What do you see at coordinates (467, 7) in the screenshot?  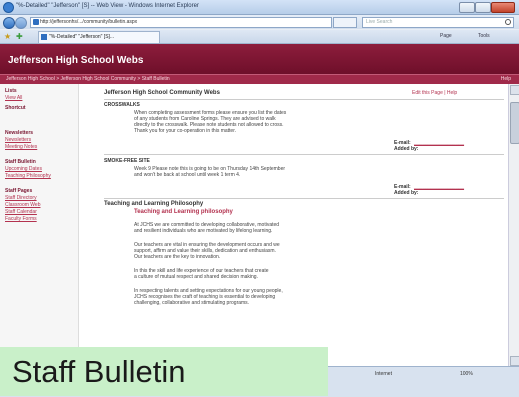 I see `minimize-button` at bounding box center [467, 7].